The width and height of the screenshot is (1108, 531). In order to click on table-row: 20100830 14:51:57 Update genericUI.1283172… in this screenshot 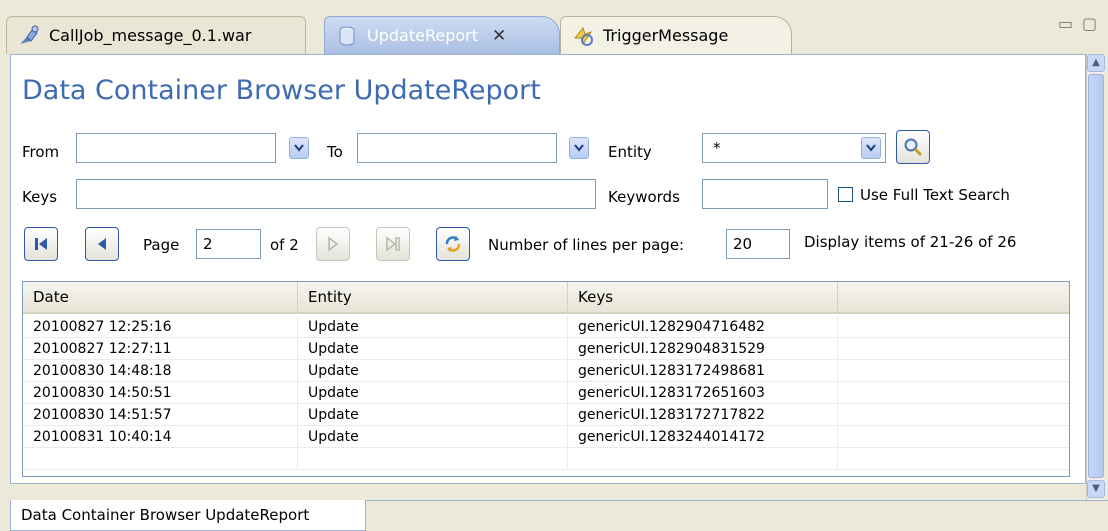, I will do `click(546, 415)`.